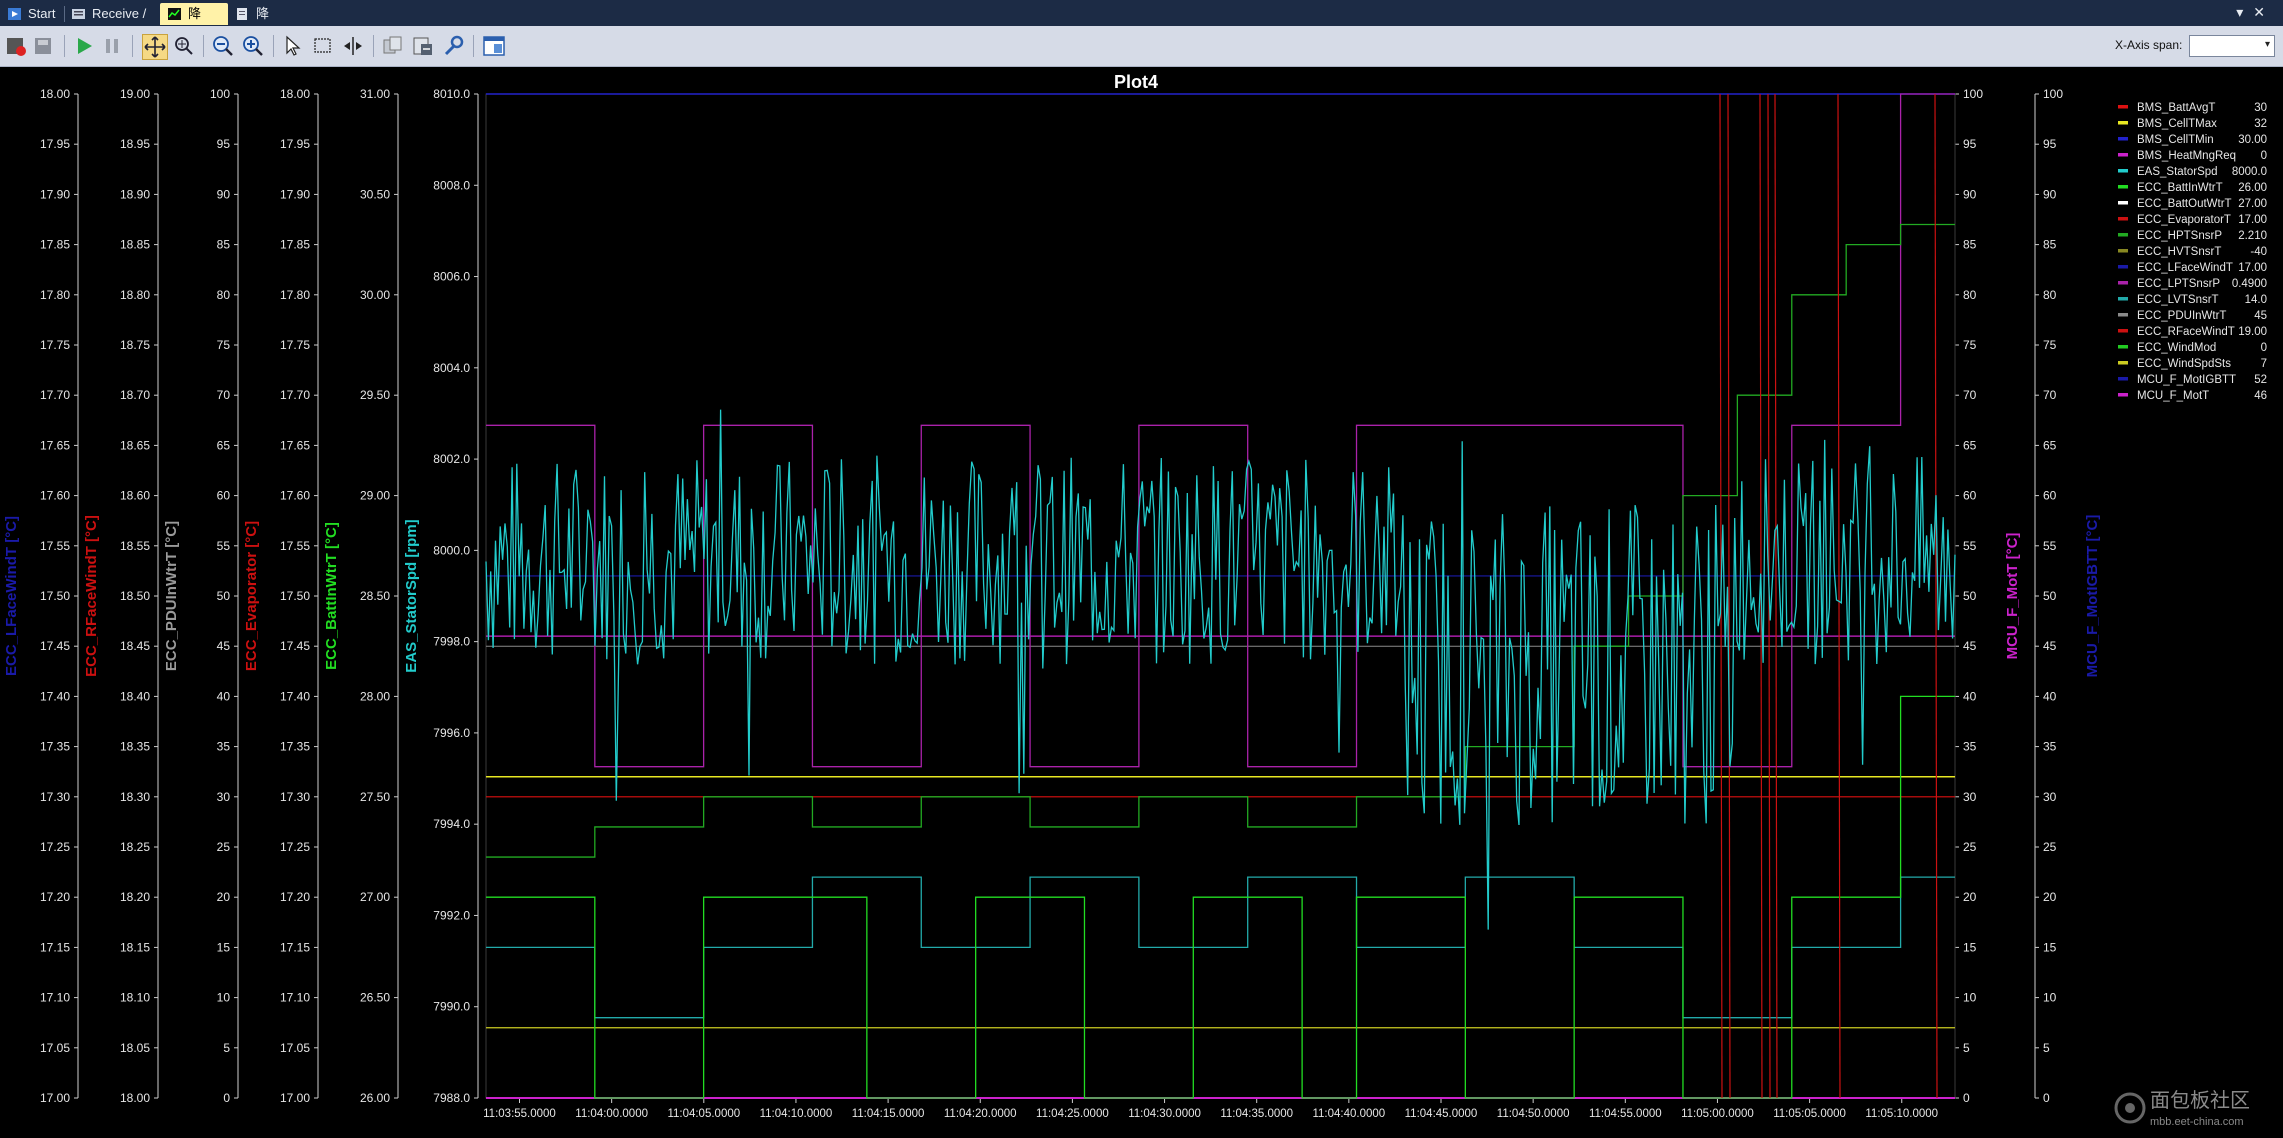 The width and height of the screenshot is (2283, 1138). I want to click on axis-label: MCU_F_MotT [°C], so click(2012, 596).